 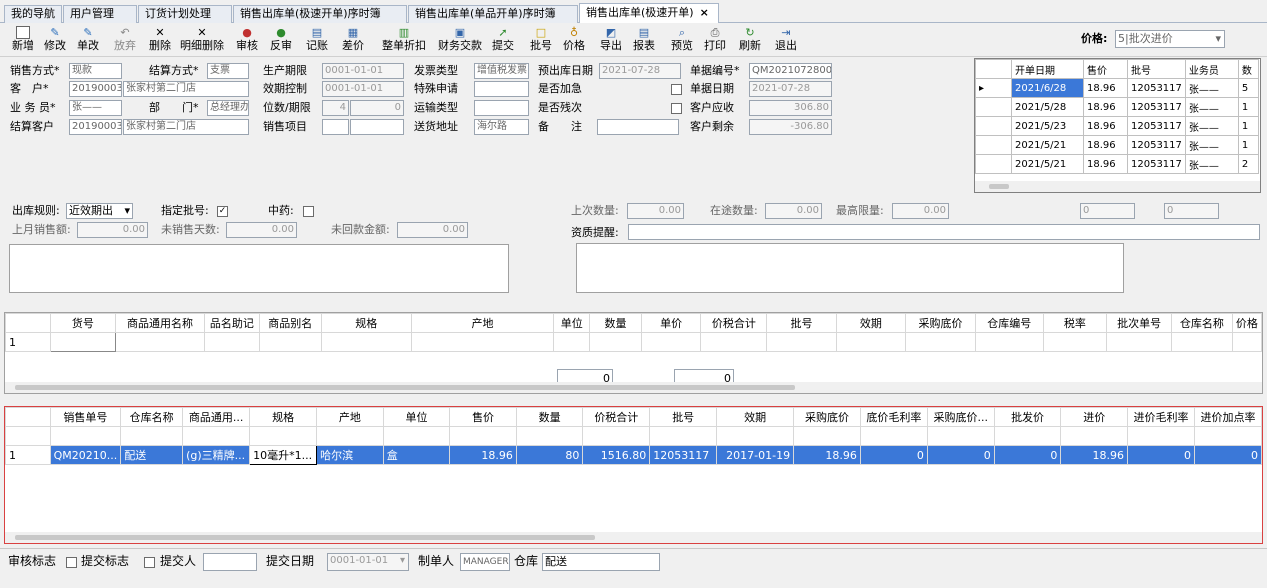 I want to click on prod-limit-input: 0001-01-01, so click(x=363, y=71).